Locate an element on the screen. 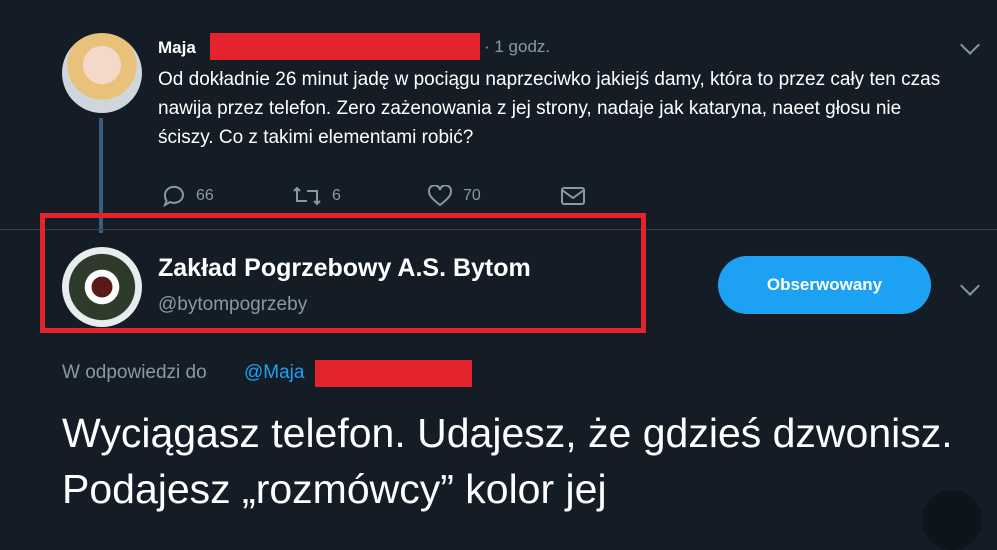  following-button: Obserwowany is located at coordinates (824, 285).